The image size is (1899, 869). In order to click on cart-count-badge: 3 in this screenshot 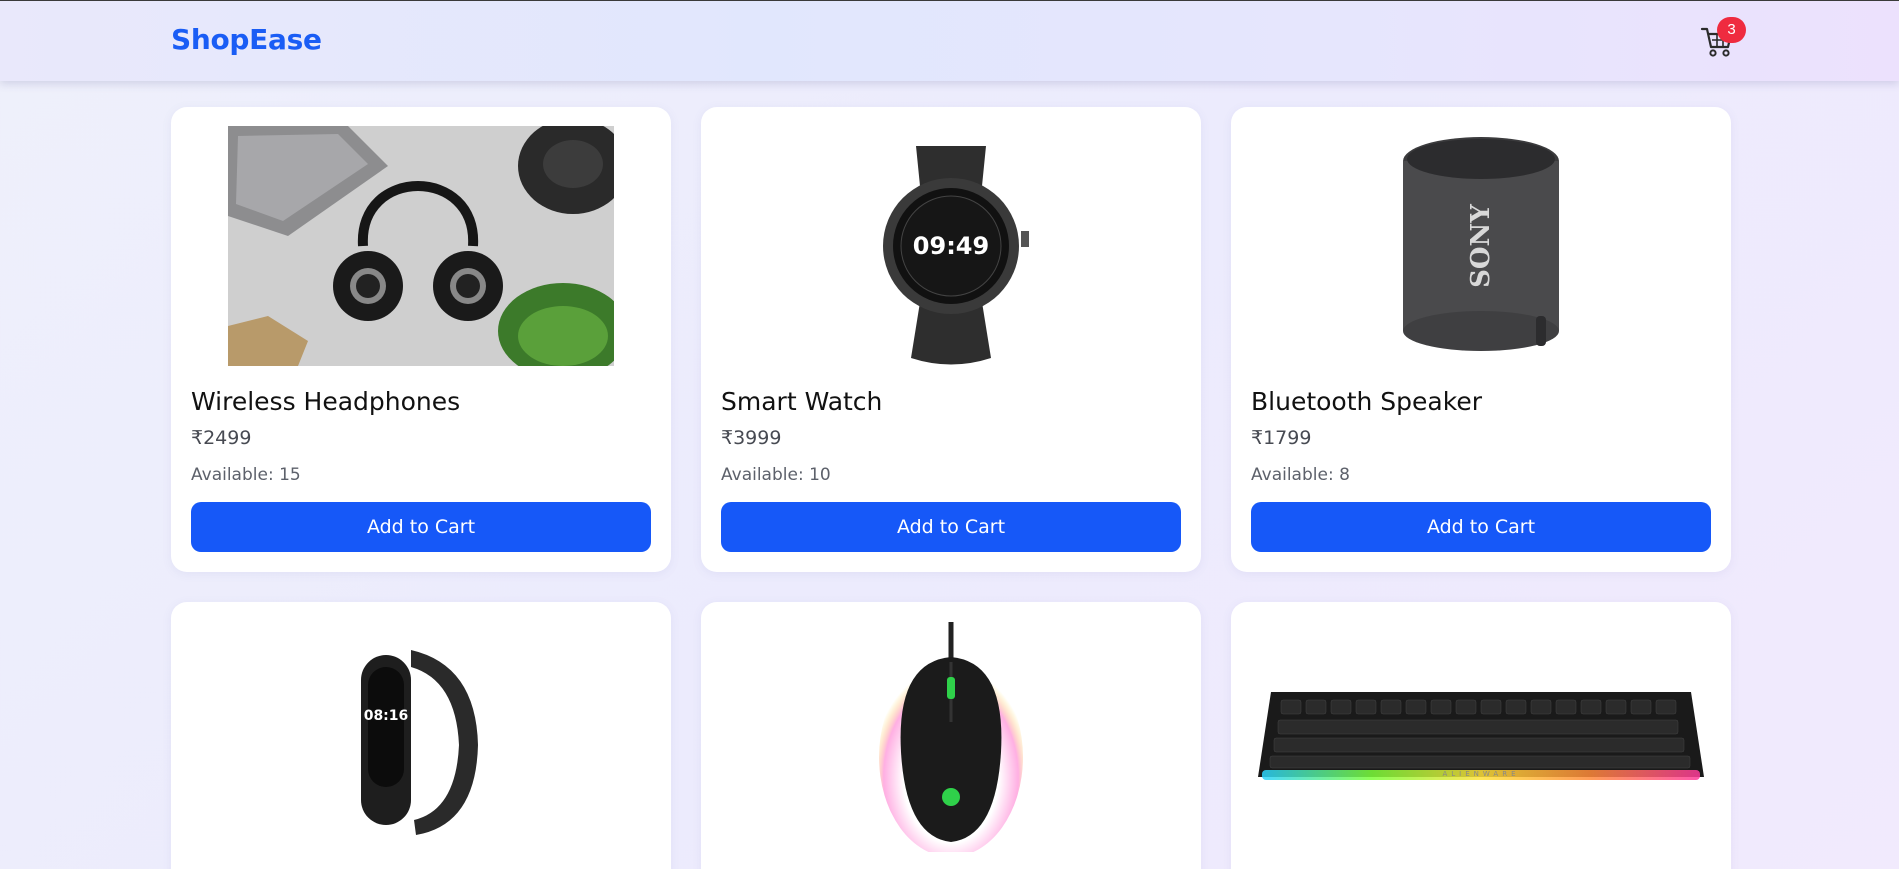, I will do `click(1731, 30)`.